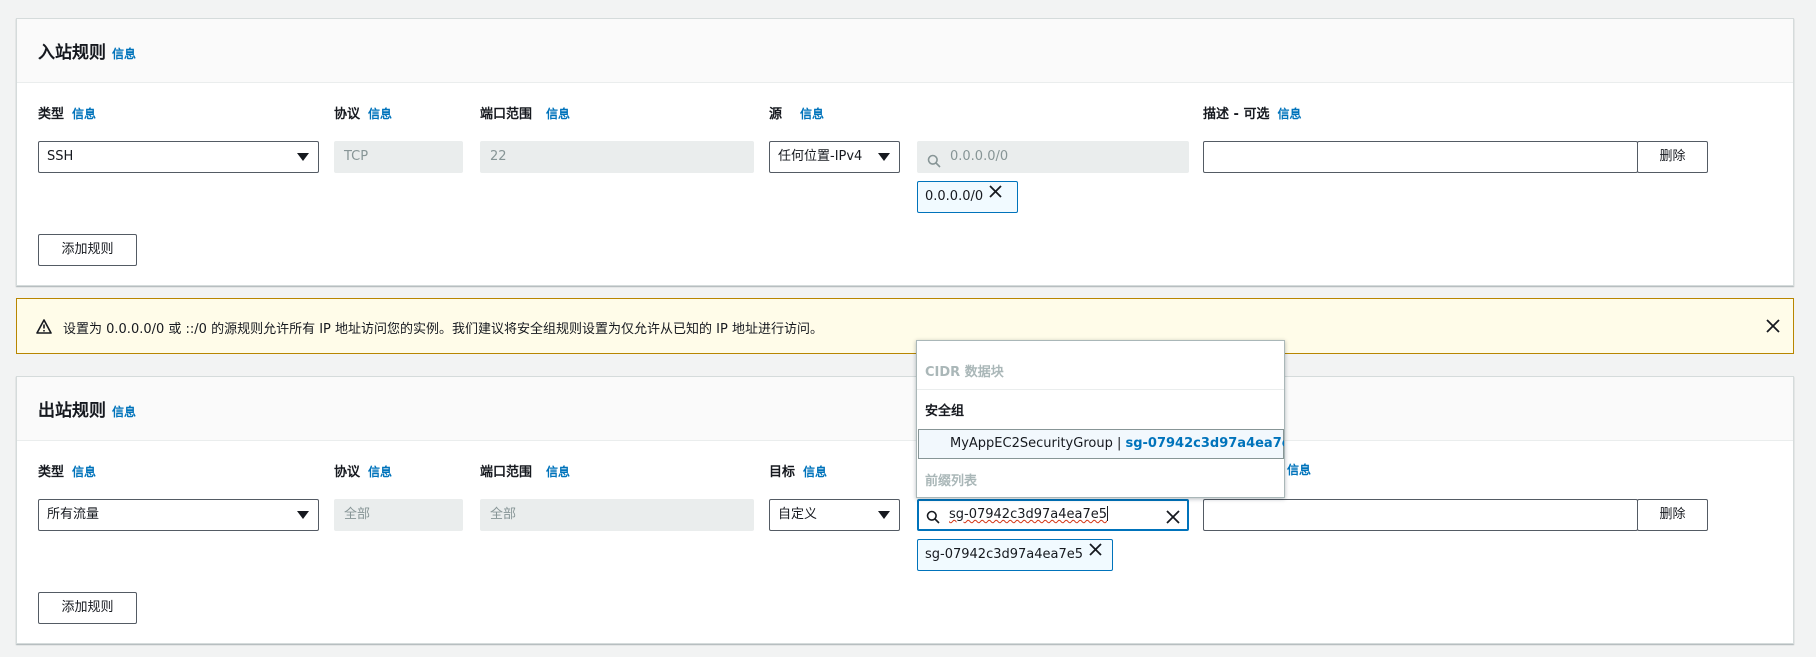 Image resolution: width=1816 pixels, height=657 pixels. Describe the element at coordinates (178, 157) in the screenshot. I see `inbound-type-select: SSH` at that location.